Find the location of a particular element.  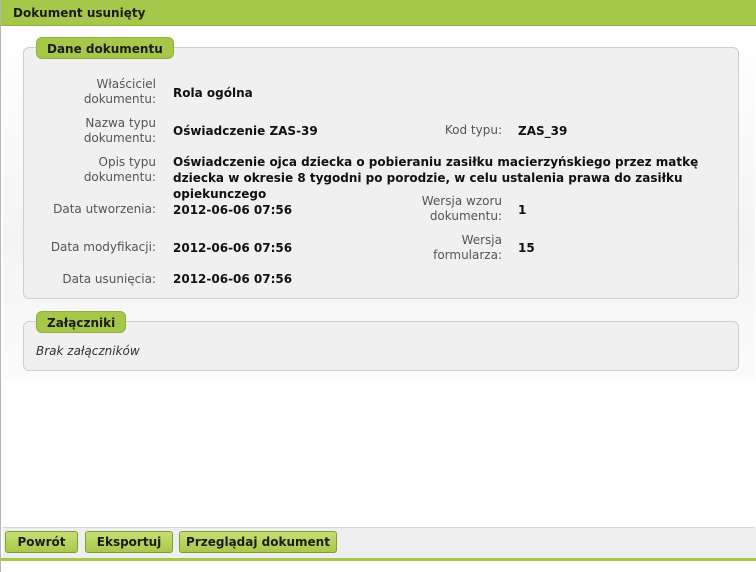

type-name-label: Nazwa typu dokumentu: is located at coordinates (119, 130).